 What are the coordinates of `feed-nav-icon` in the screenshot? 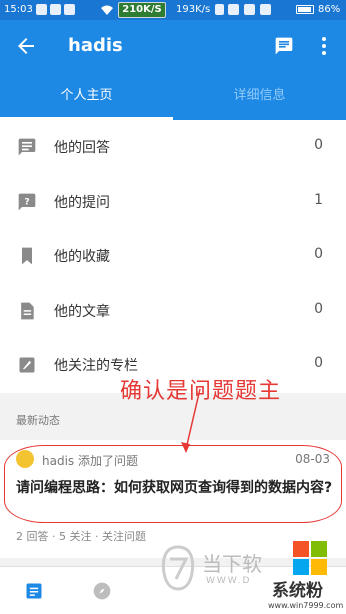 It's located at (34, 591).